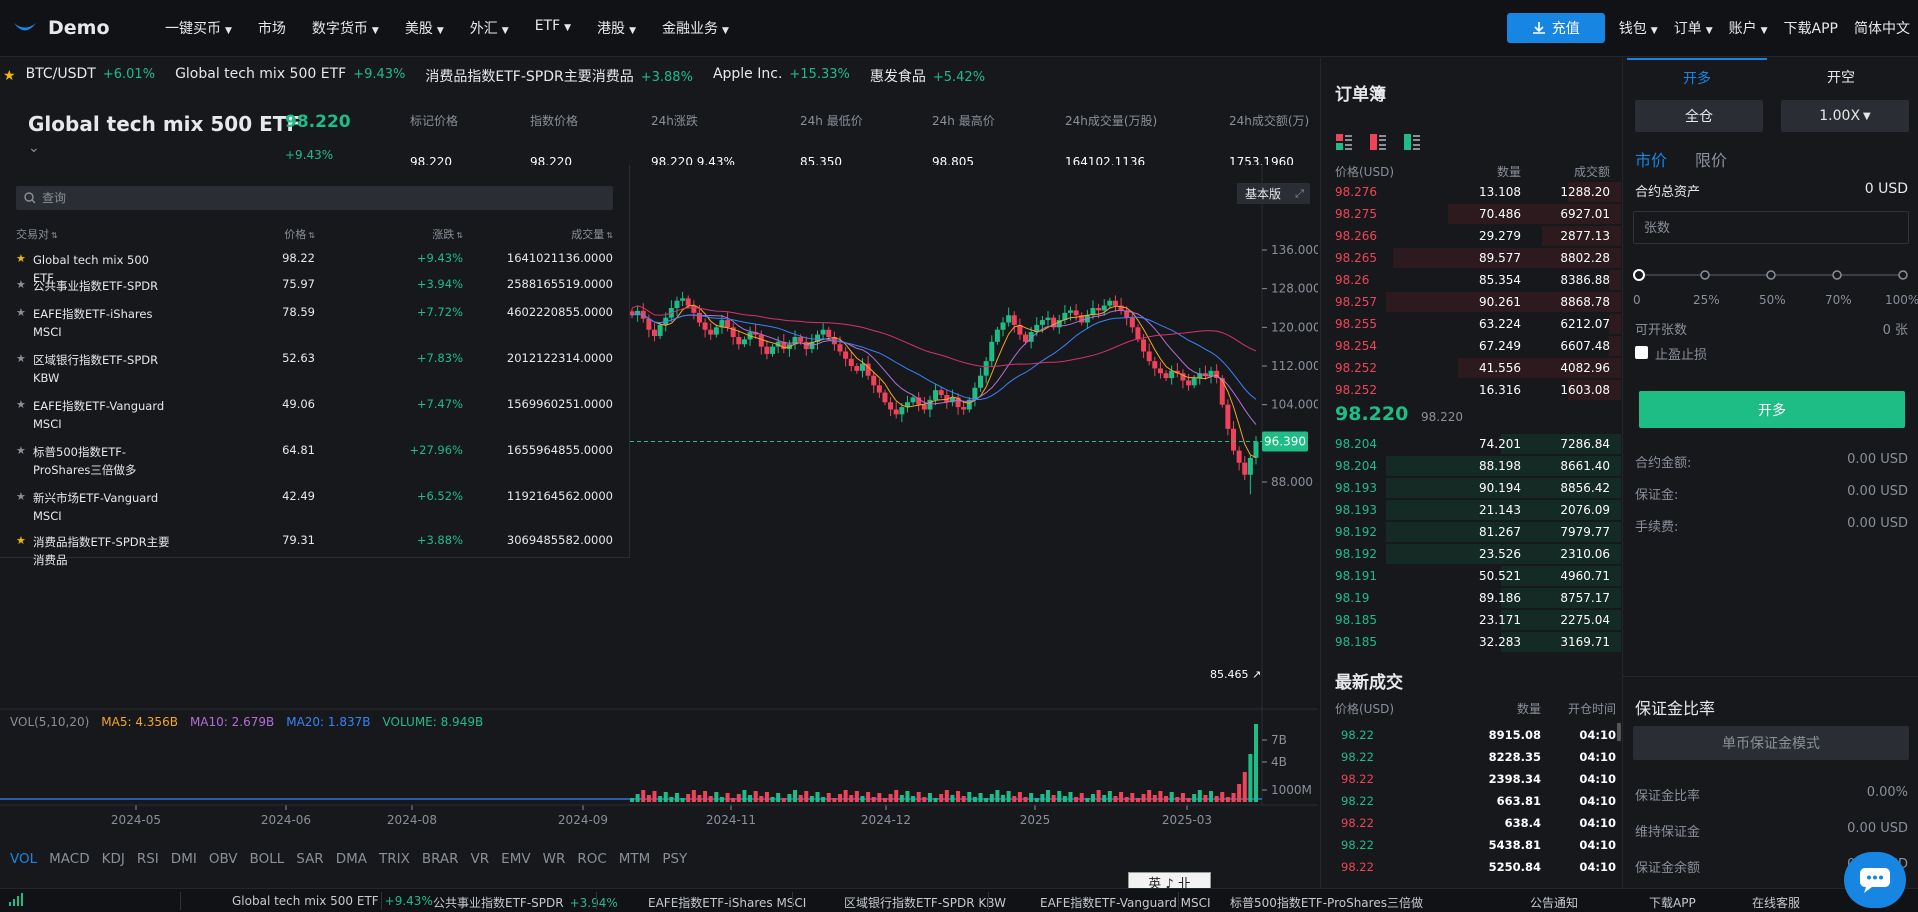  Describe the element at coordinates (1471, 598) in the screenshot. I see `bid-row: 98.19 89.186 8757.17` at that location.